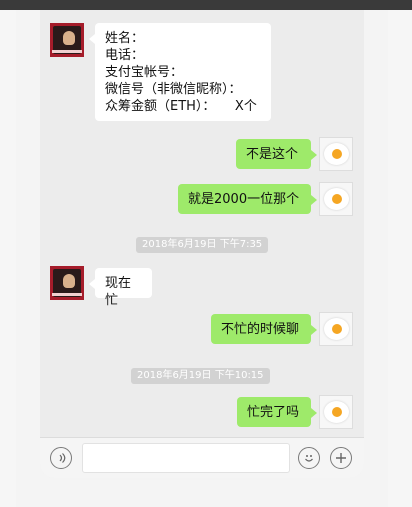  What do you see at coordinates (244, 199) in the screenshot?
I see `message-text: 就是2000一位那个` at bounding box center [244, 199].